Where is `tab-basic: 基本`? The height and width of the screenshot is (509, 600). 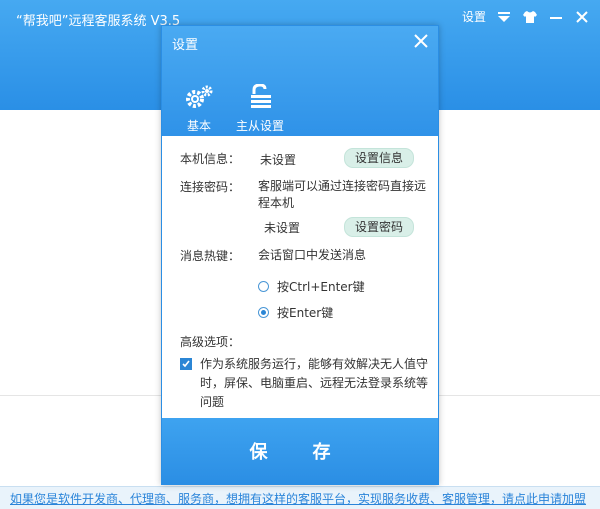 tab-basic: 基本 is located at coordinates (199, 109).